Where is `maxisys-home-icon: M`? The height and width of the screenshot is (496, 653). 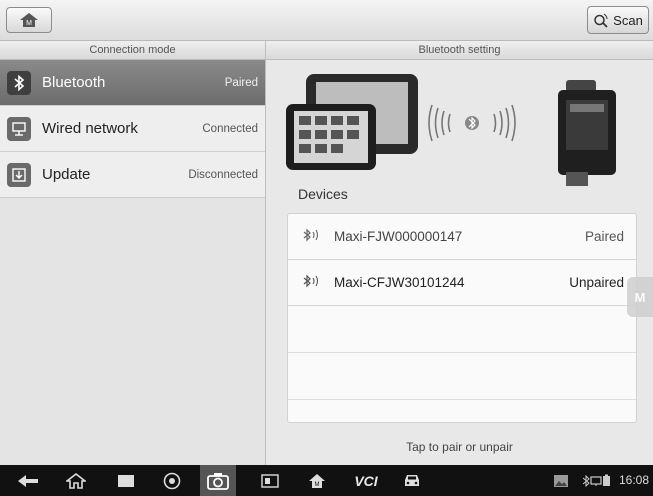 maxisys-home-icon: M is located at coordinates (317, 480).